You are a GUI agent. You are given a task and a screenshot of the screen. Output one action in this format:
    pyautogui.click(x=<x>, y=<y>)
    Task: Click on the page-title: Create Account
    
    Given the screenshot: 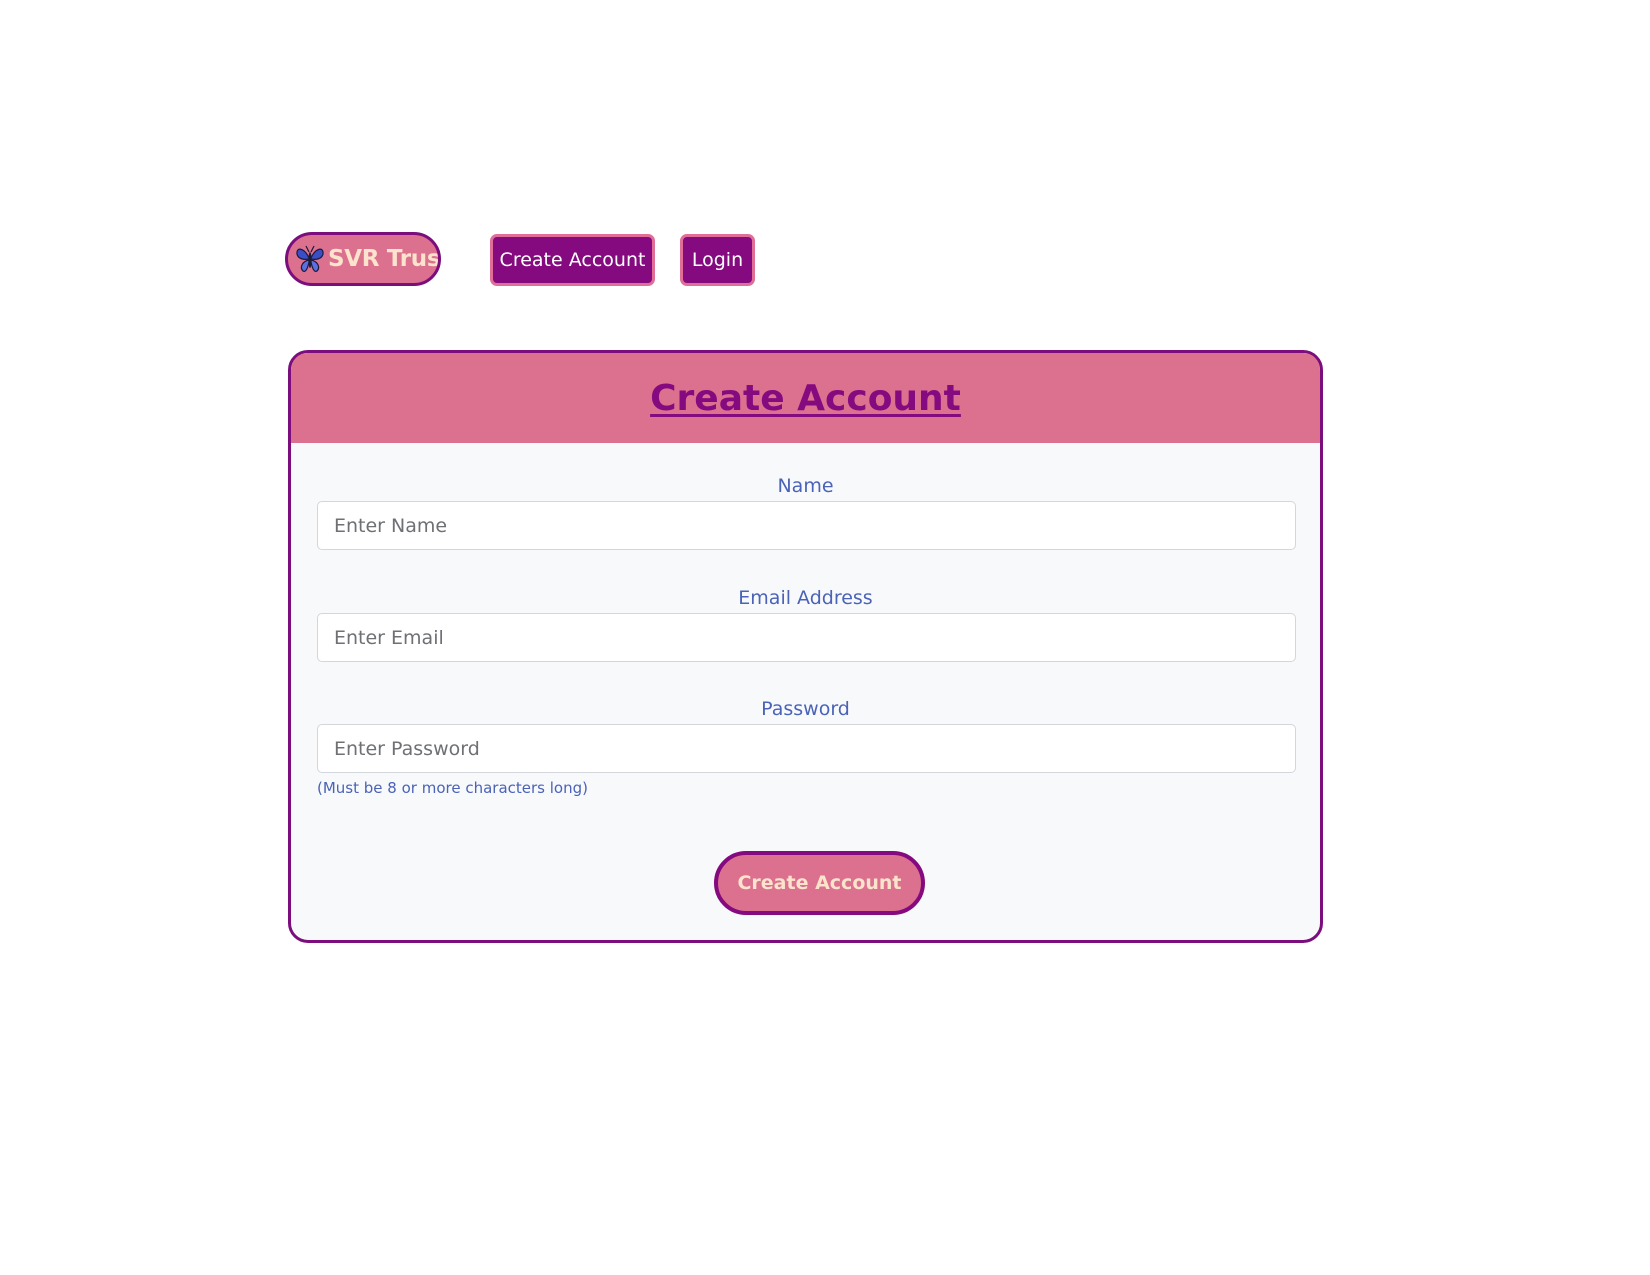 What is the action you would take?
    pyautogui.click(x=805, y=398)
    